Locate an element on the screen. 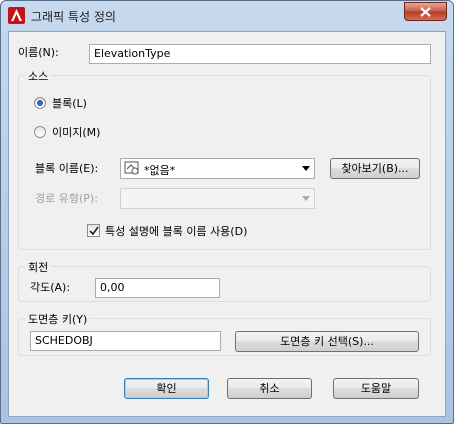  name-input: ElevationType is located at coordinates (260, 54).